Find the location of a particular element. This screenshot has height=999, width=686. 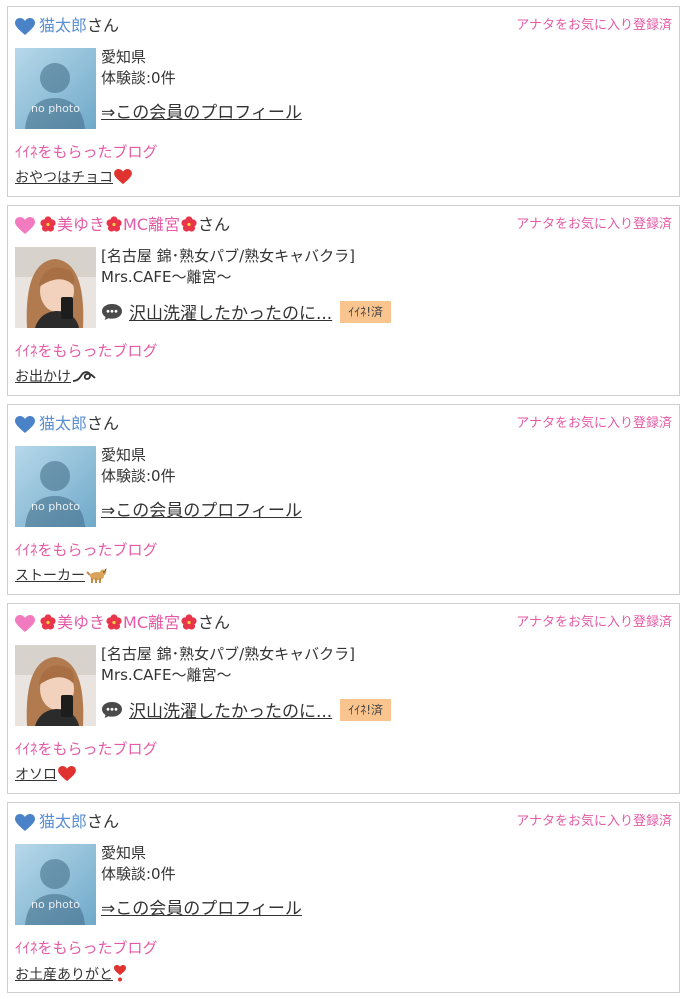

dog-icon is located at coordinates (96, 575).